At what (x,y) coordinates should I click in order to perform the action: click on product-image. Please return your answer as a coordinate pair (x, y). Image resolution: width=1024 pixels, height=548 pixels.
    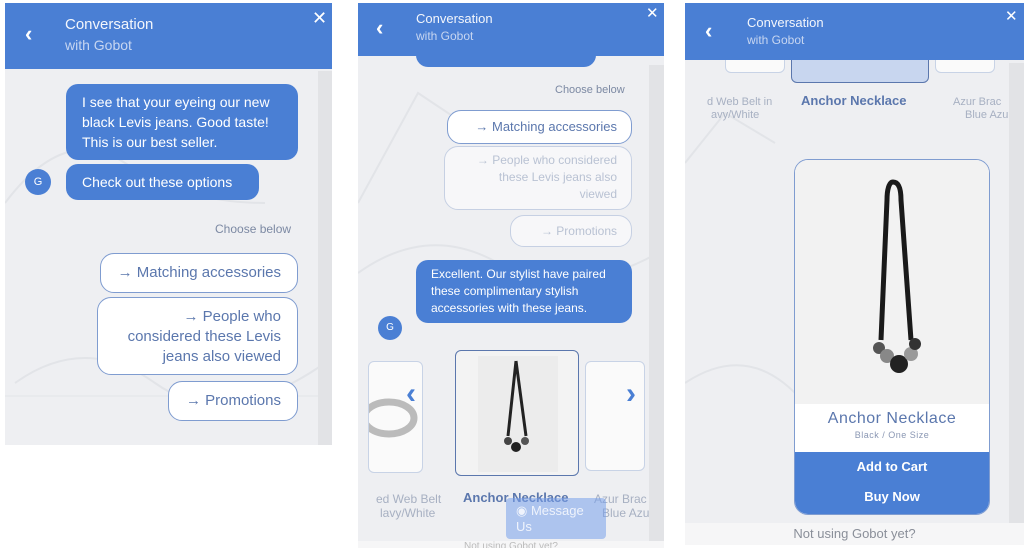
    Looking at the image, I should click on (892, 282).